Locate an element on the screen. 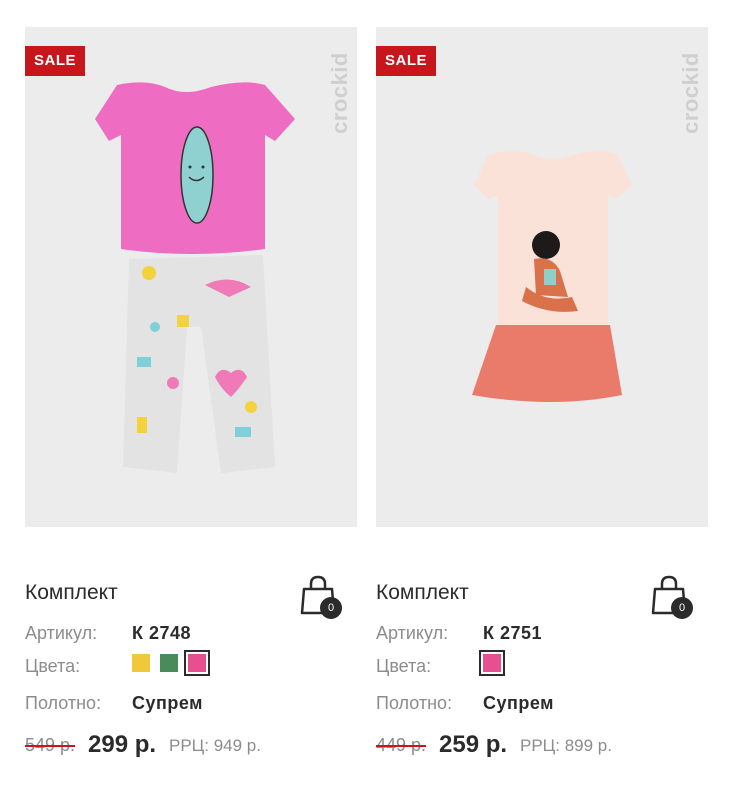 The width and height of the screenshot is (733, 800). article-value: К 2751 is located at coordinates (513, 633).